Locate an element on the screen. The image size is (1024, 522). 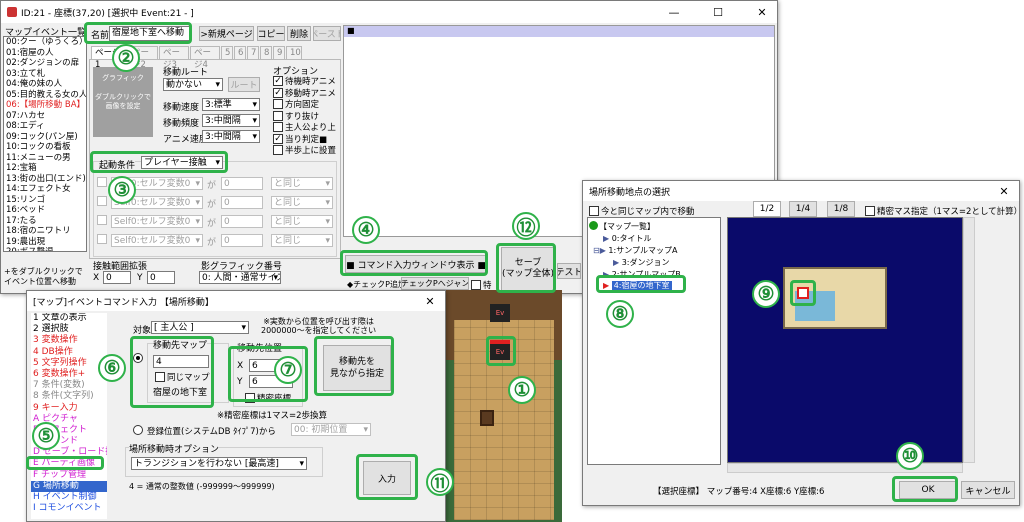
command-item: 2 選択肢 is located at coordinates (69, 329).